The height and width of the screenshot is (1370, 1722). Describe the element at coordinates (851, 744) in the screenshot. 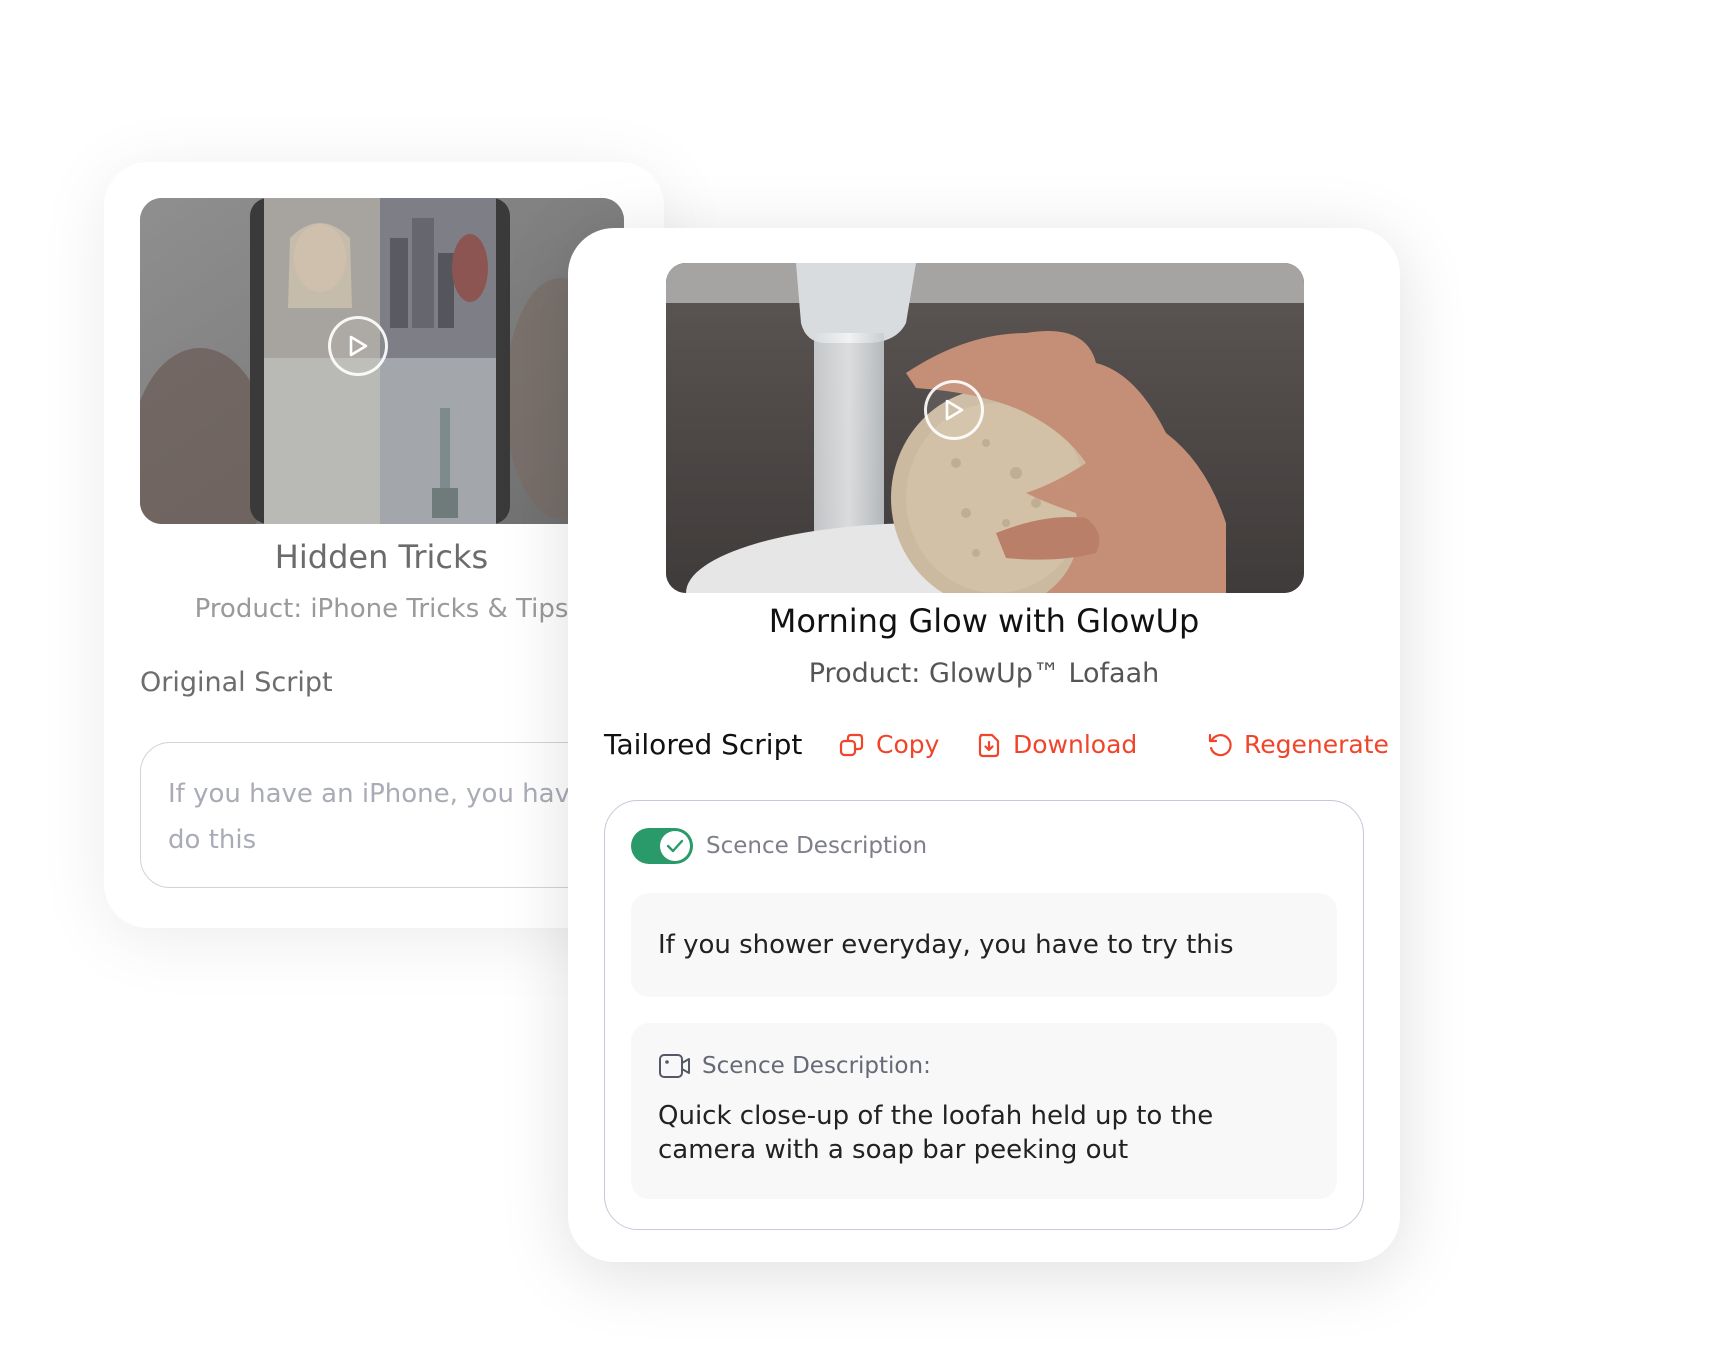

I see `copy-icon` at that location.